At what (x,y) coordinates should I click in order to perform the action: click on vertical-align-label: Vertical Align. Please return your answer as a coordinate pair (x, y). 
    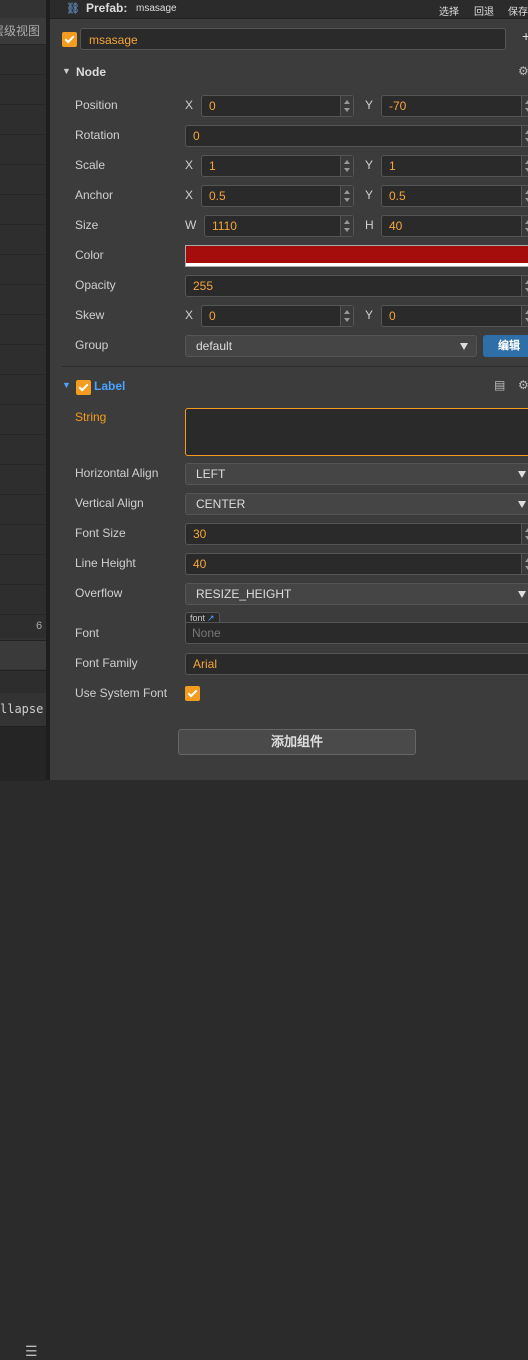
    Looking at the image, I should click on (109, 503).